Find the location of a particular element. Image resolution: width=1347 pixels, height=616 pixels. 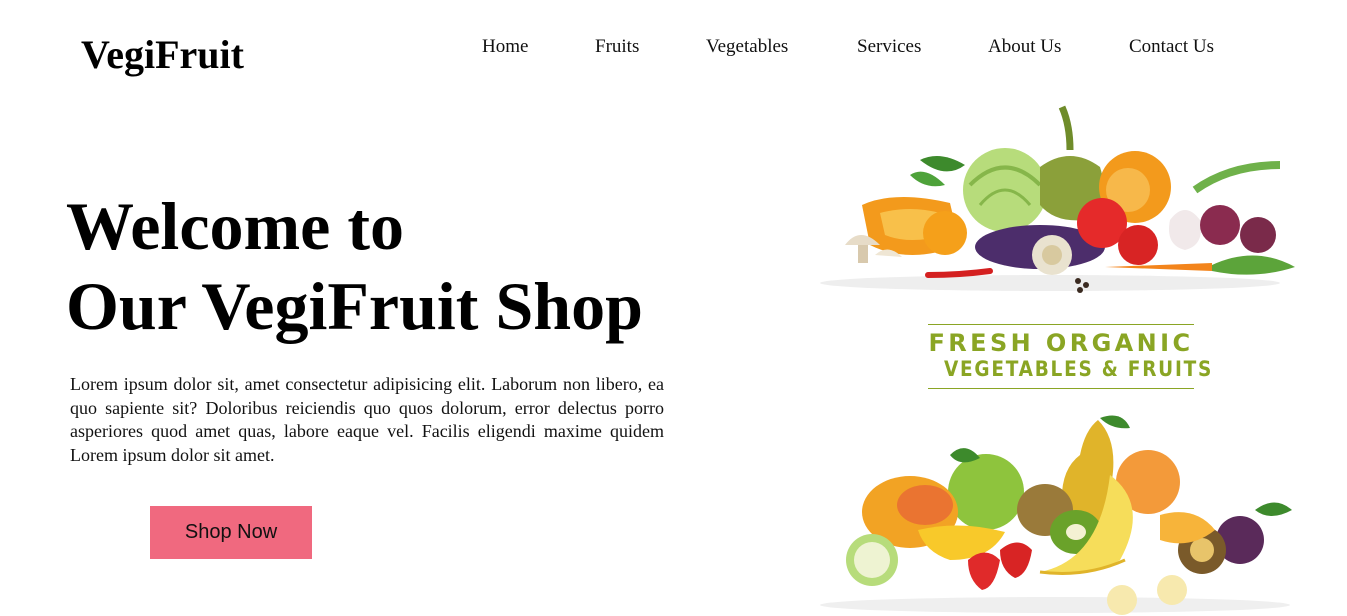

nav-item-services: Services is located at coordinates (889, 47).